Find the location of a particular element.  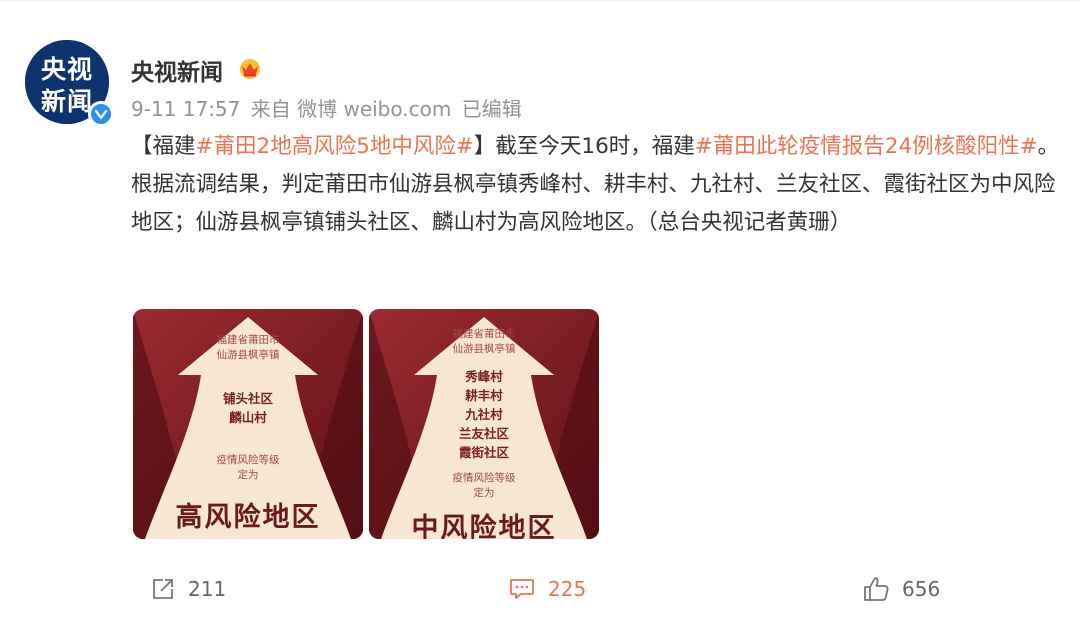

repost-button: 211 is located at coordinates (188, 589).